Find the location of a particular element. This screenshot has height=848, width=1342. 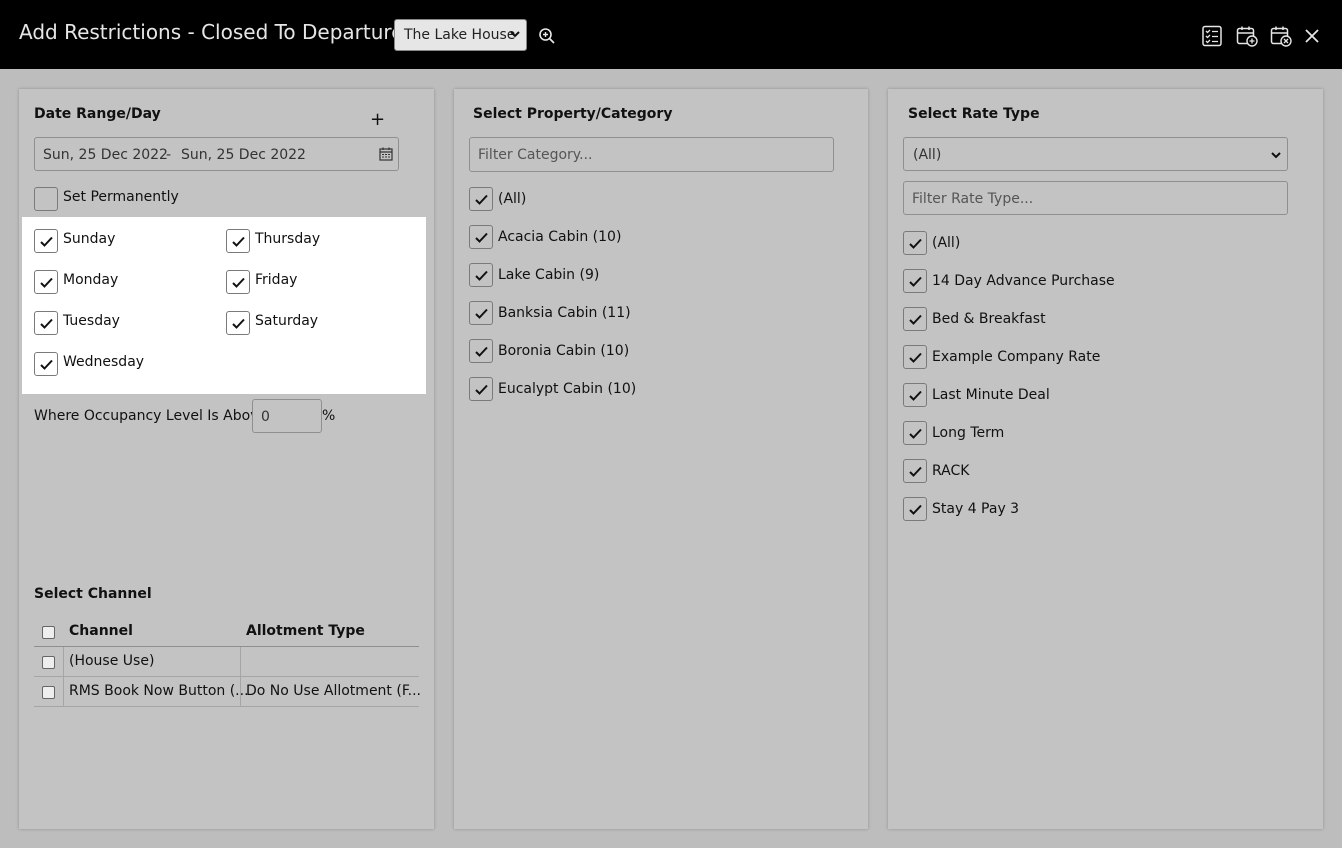

set-permanently-label: Set Permanently is located at coordinates (121, 197).